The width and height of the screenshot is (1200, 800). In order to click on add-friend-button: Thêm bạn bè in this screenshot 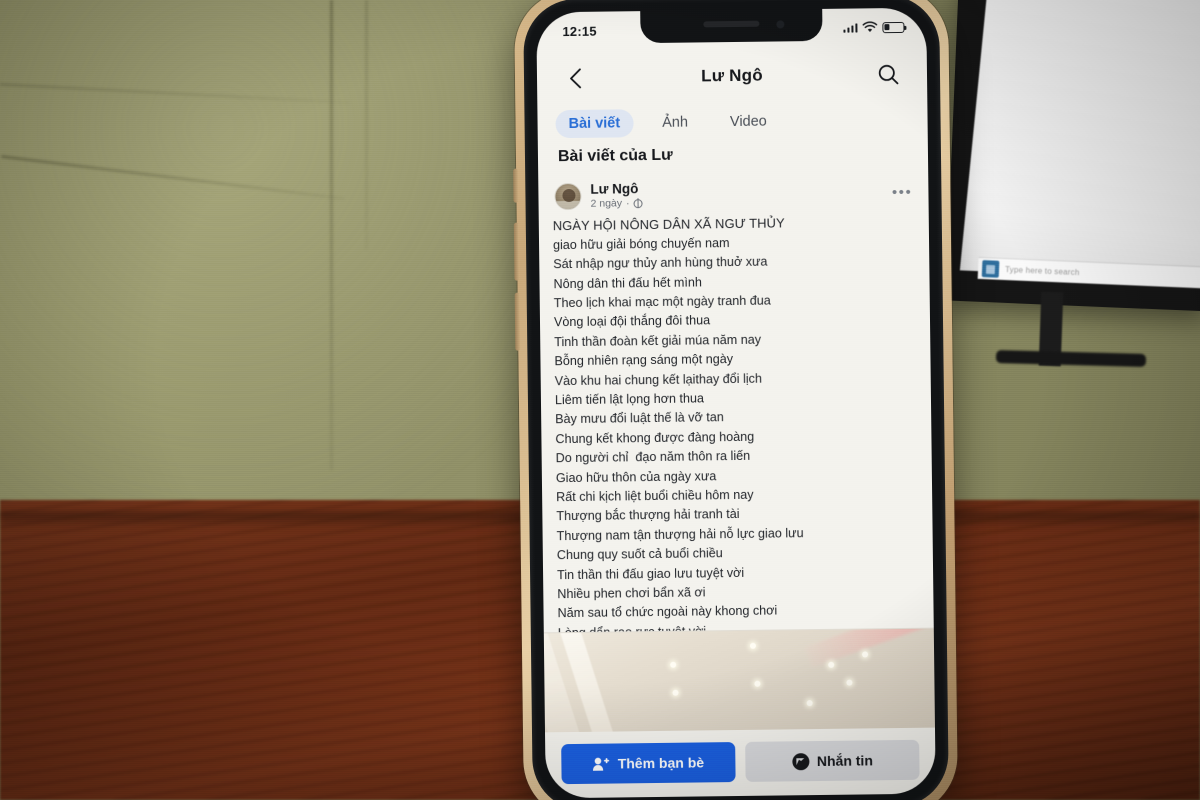, I will do `click(648, 763)`.